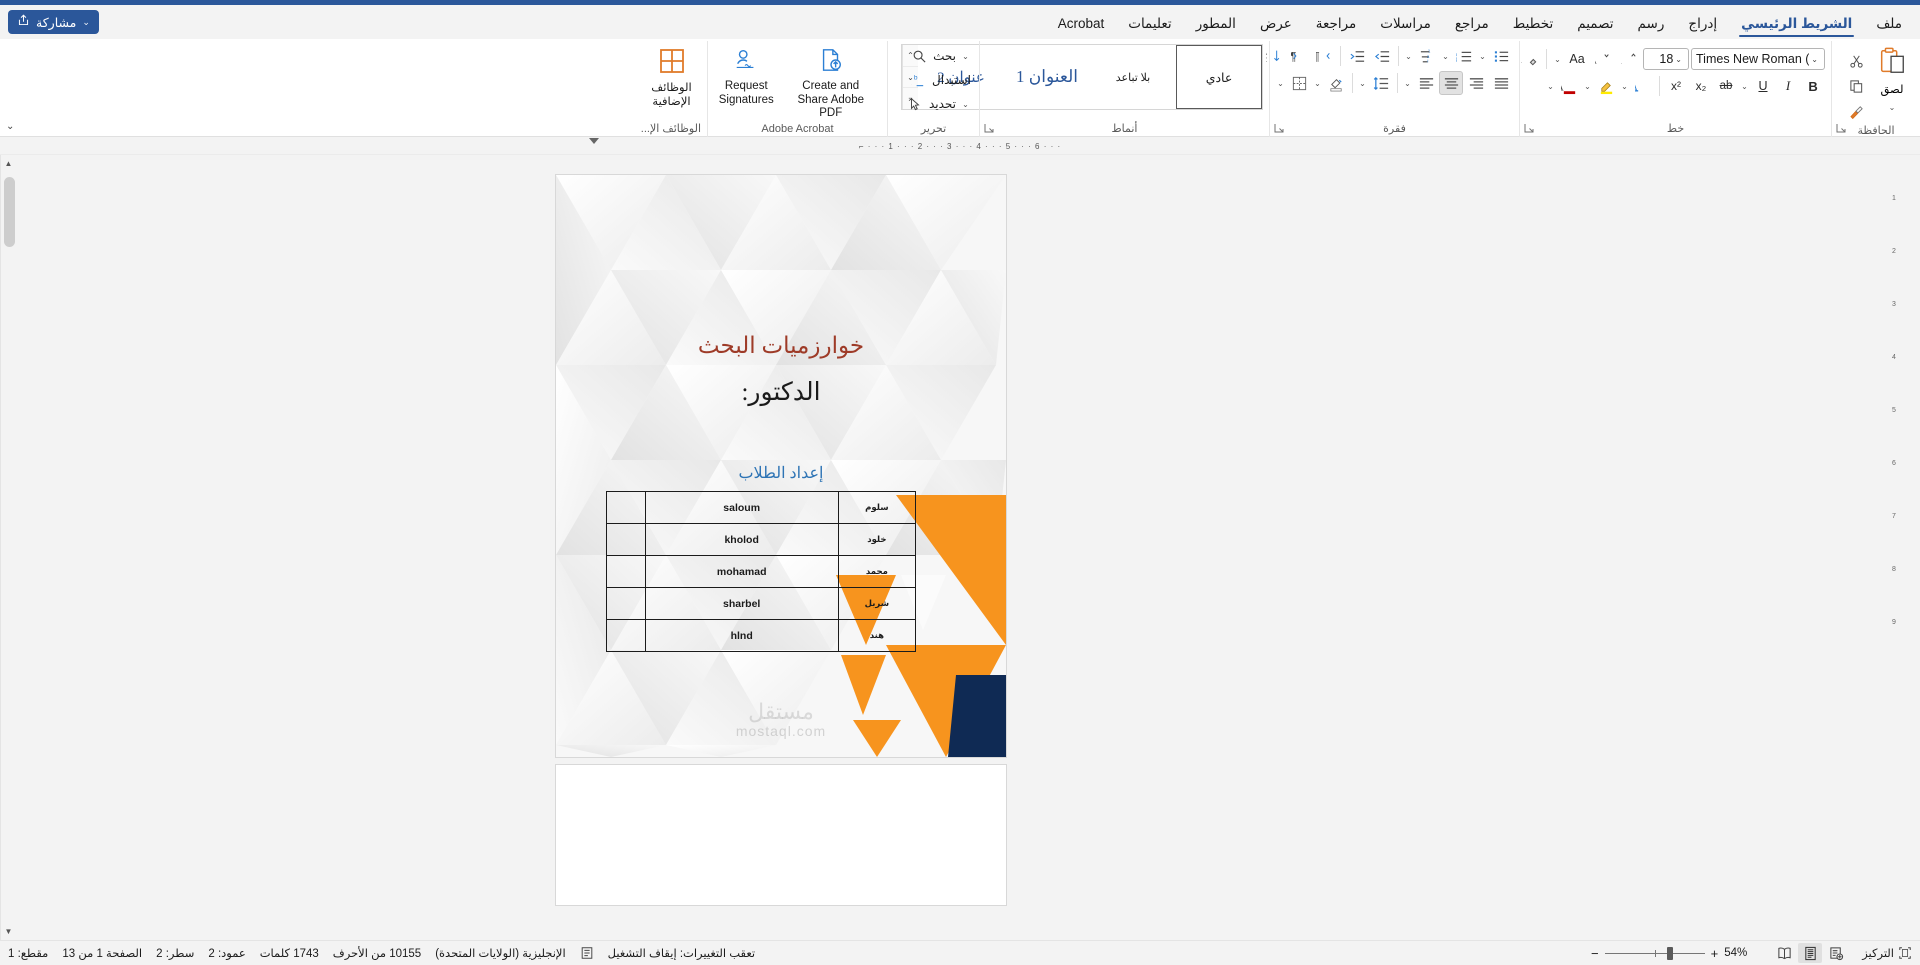 The height and width of the screenshot is (965, 1920). What do you see at coordinates (587, 953) in the screenshot?
I see `status-accessibility` at bounding box center [587, 953].